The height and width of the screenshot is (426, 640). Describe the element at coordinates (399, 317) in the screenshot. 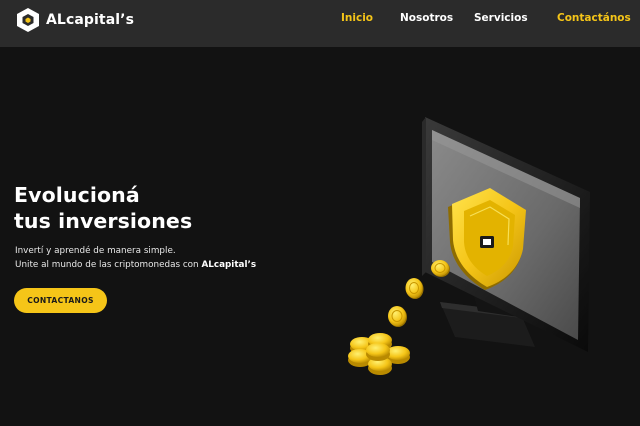

I see `coin-icon` at that location.